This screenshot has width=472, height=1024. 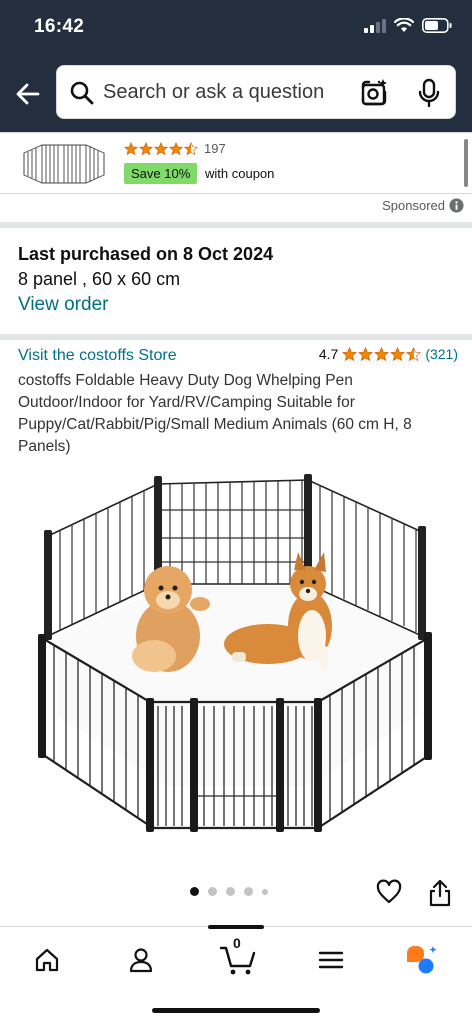 I want to click on heart-icon, so click(x=389, y=892).